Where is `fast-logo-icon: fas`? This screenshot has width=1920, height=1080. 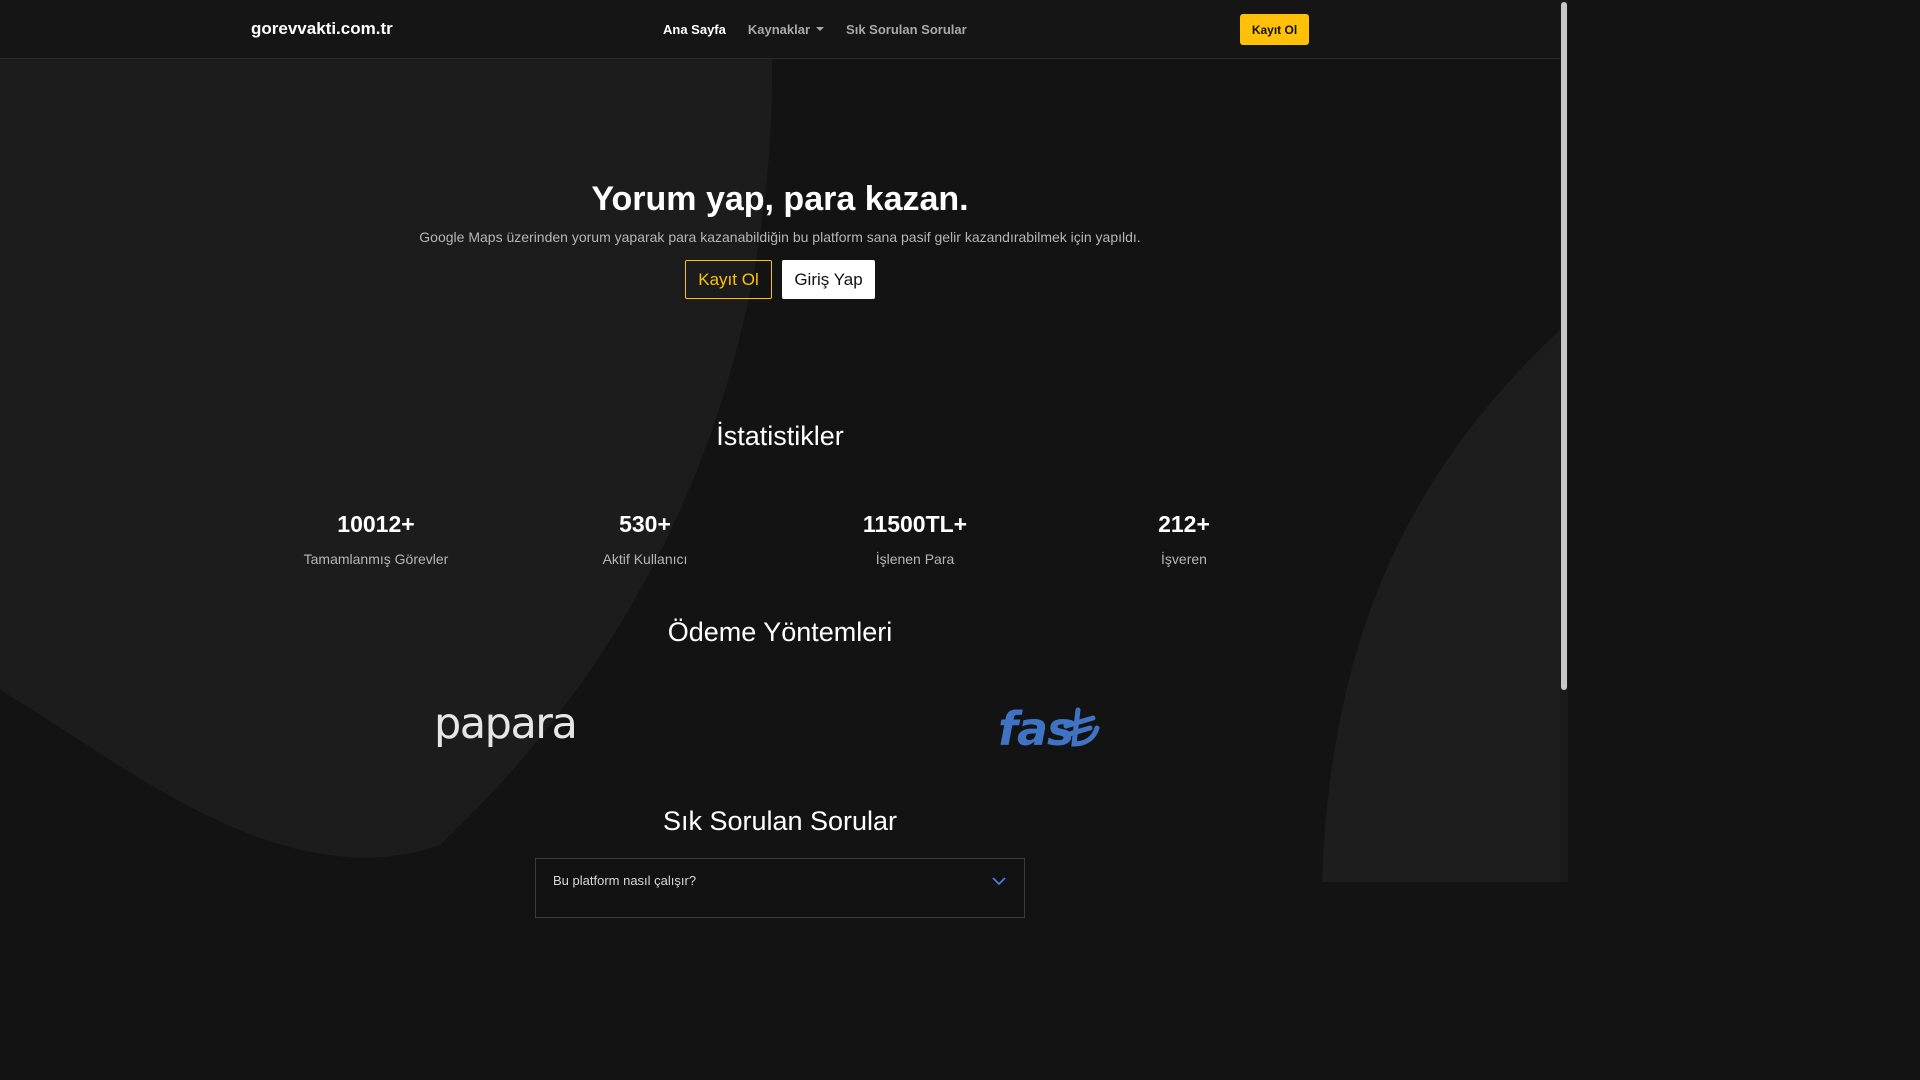 fast-logo-icon: fas is located at coordinates (1049, 729).